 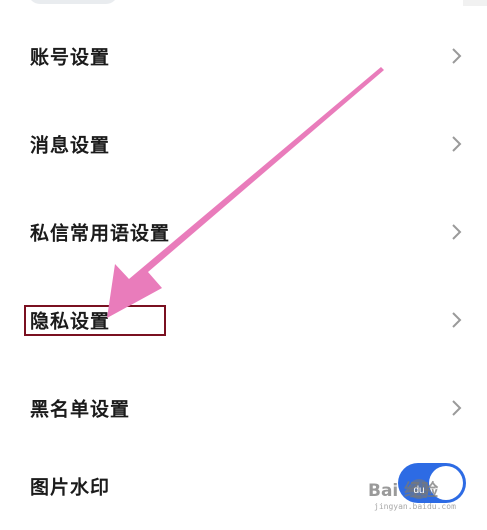 I want to click on settings-item-label: 账号设置, so click(x=70, y=57).